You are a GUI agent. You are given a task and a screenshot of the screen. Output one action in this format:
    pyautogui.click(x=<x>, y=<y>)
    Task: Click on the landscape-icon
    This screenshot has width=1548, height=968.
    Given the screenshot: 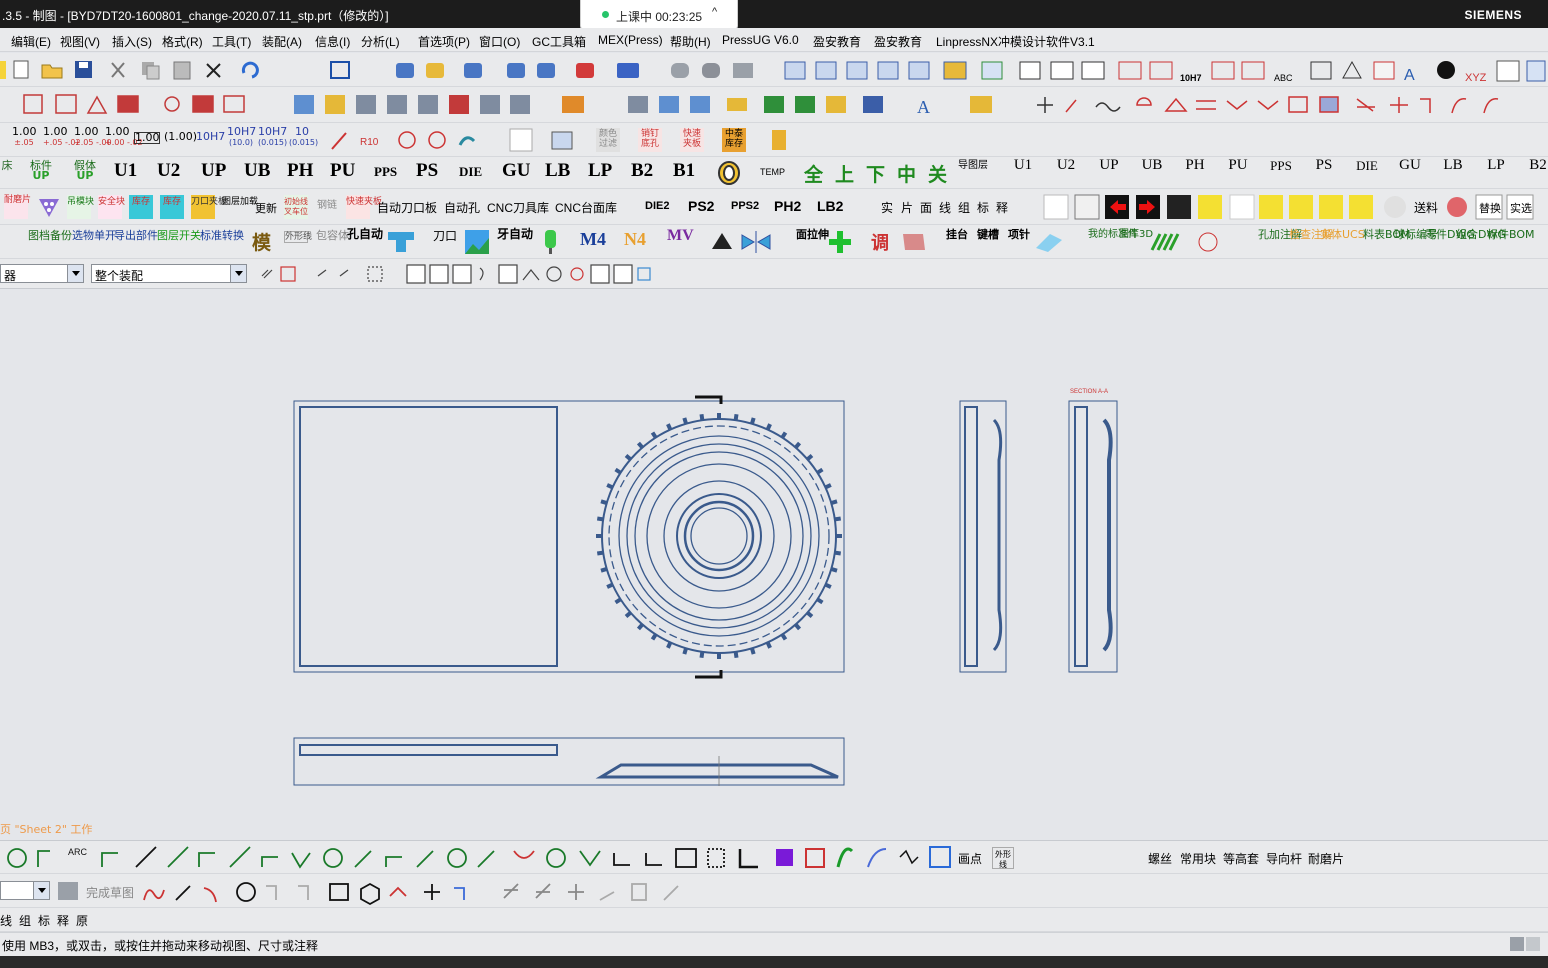 What is the action you would take?
    pyautogui.click(x=477, y=242)
    